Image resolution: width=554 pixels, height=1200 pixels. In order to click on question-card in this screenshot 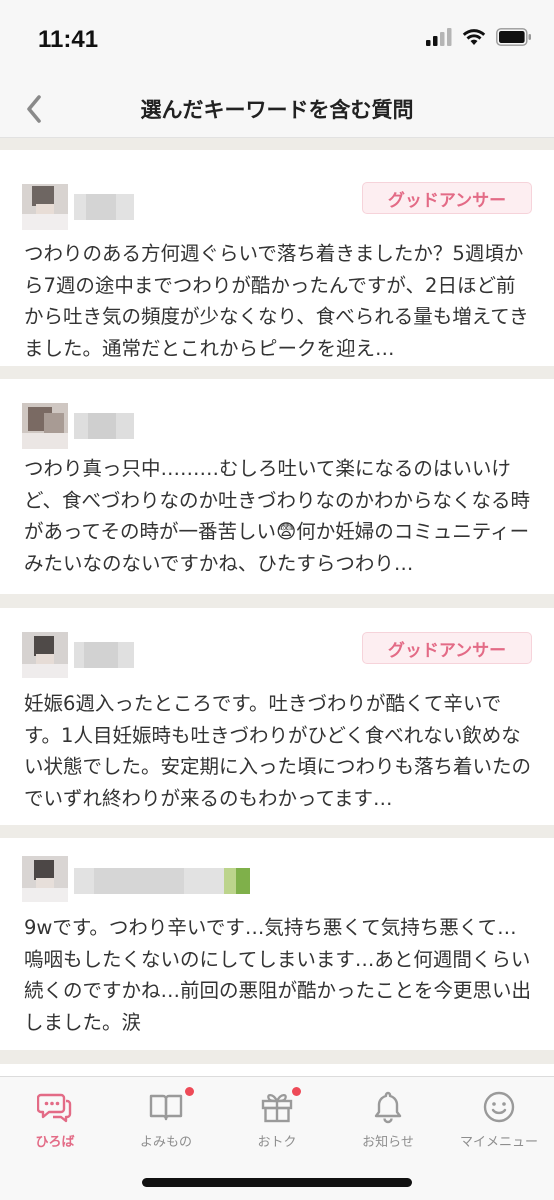, I will do `click(277, 1070)`.